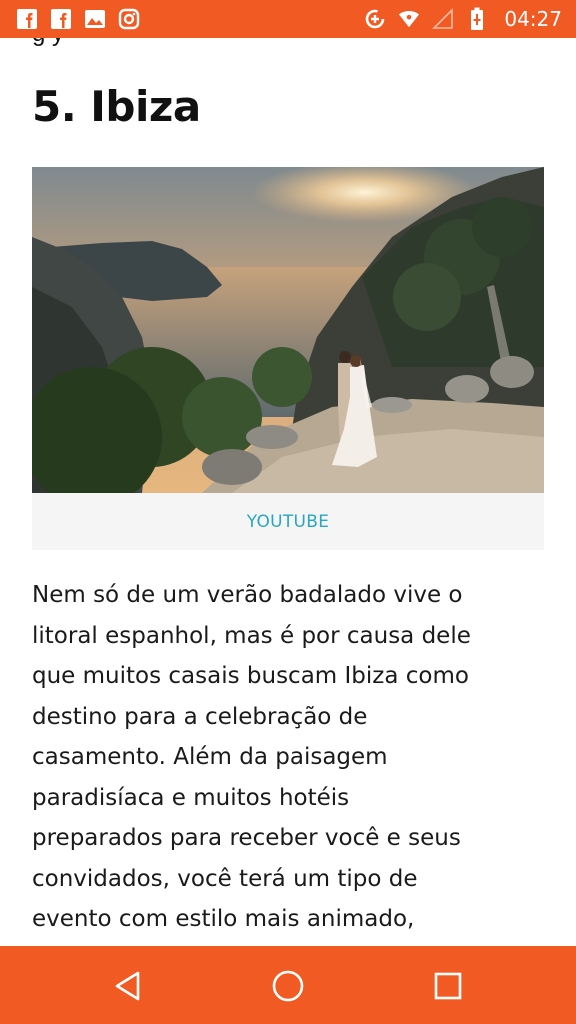  What do you see at coordinates (210, 757) in the screenshot?
I see `paragraph-line: casamento. Além da paisagem` at bounding box center [210, 757].